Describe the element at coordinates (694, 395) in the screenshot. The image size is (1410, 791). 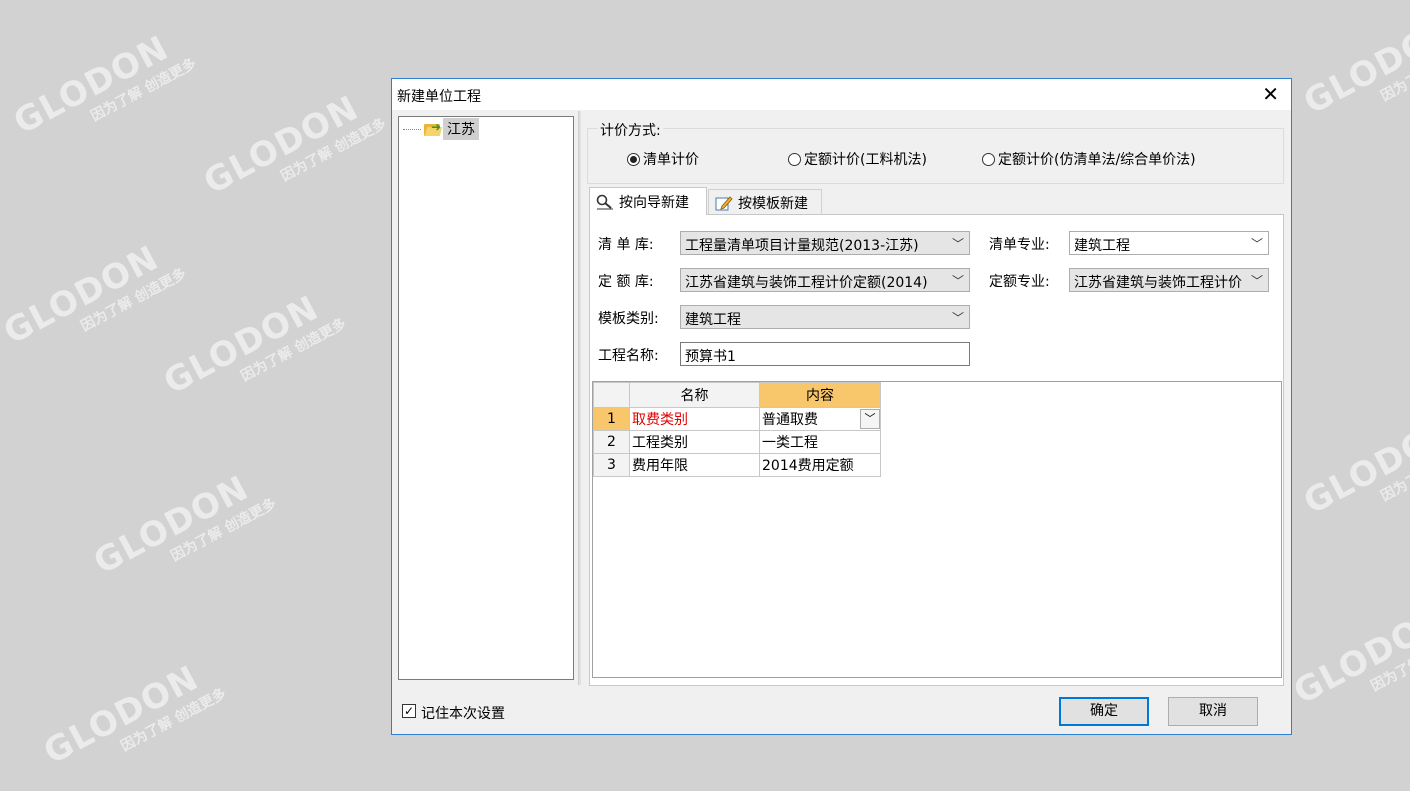
I see `header-name: 名称` at that location.